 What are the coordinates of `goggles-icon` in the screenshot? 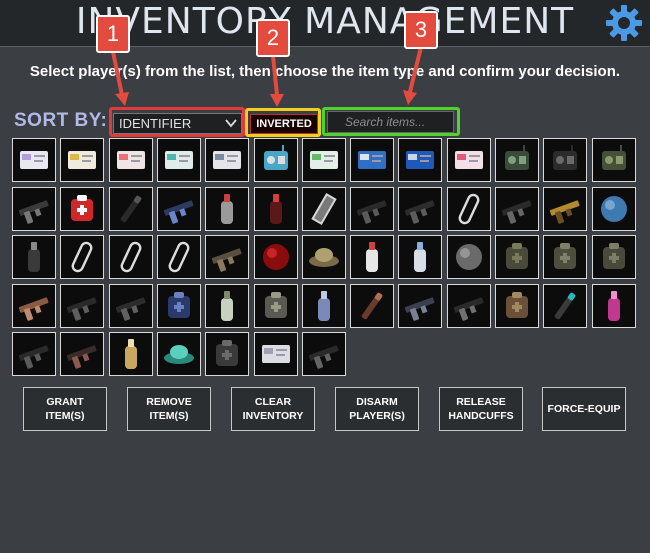 It's located at (179, 354).